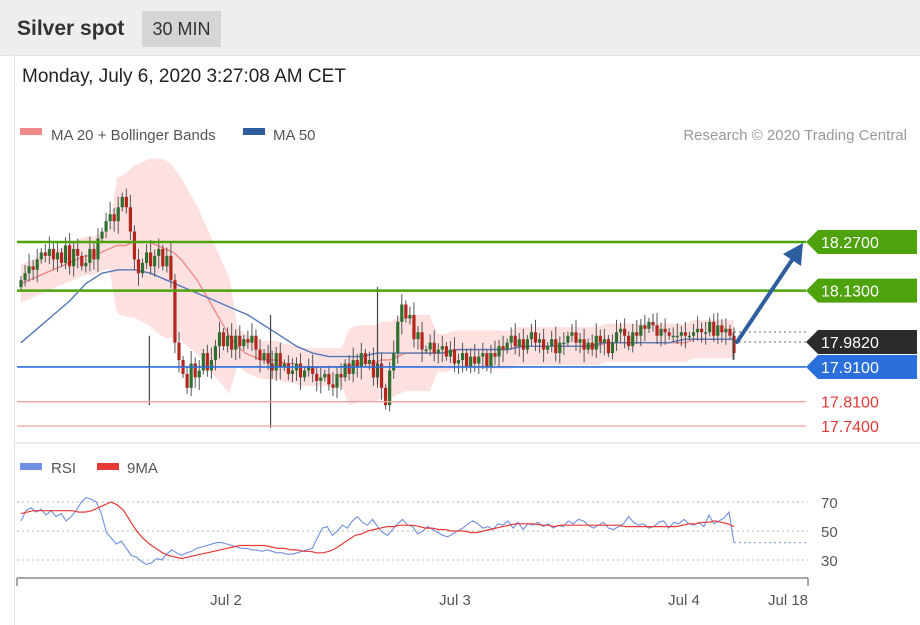  I want to click on x-tick-label: Jul 4, so click(684, 600).